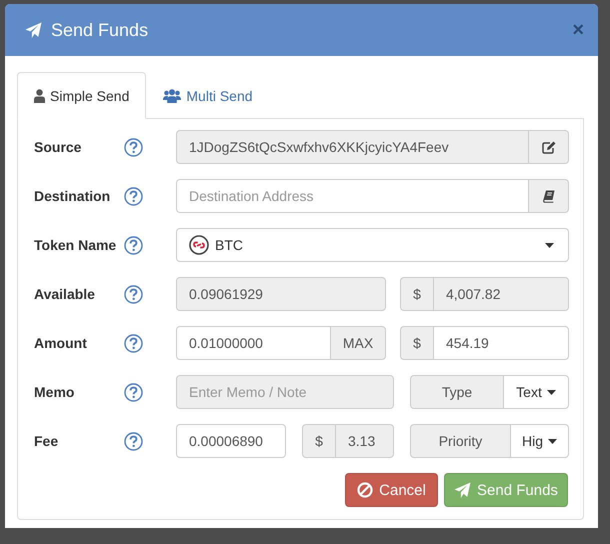 Image resolution: width=610 pixels, height=544 pixels. I want to click on address-book-icon, so click(548, 196).